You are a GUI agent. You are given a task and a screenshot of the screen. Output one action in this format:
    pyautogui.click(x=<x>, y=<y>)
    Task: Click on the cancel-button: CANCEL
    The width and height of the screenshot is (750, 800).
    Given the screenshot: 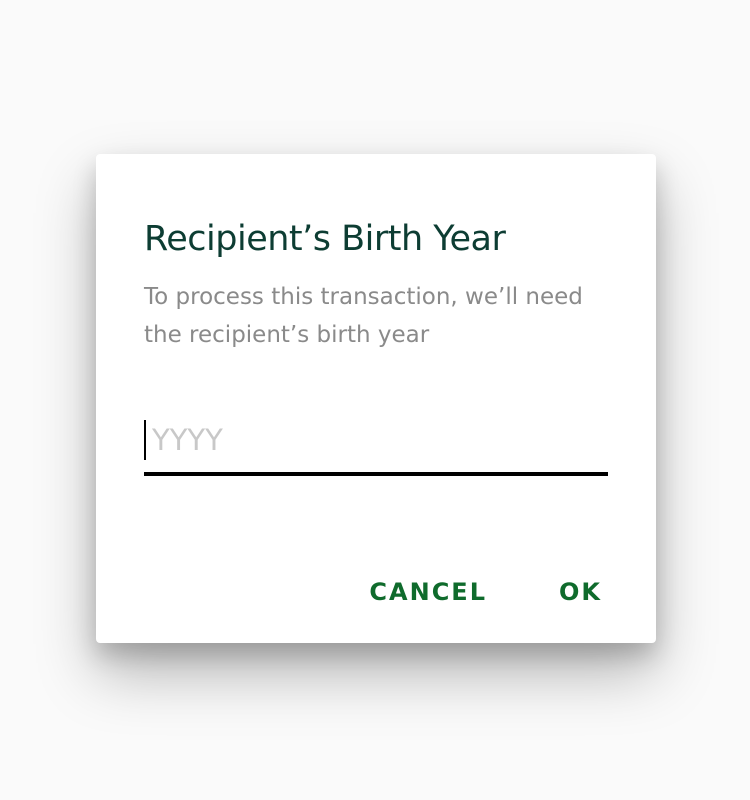 What is the action you would take?
    pyautogui.click(x=428, y=592)
    